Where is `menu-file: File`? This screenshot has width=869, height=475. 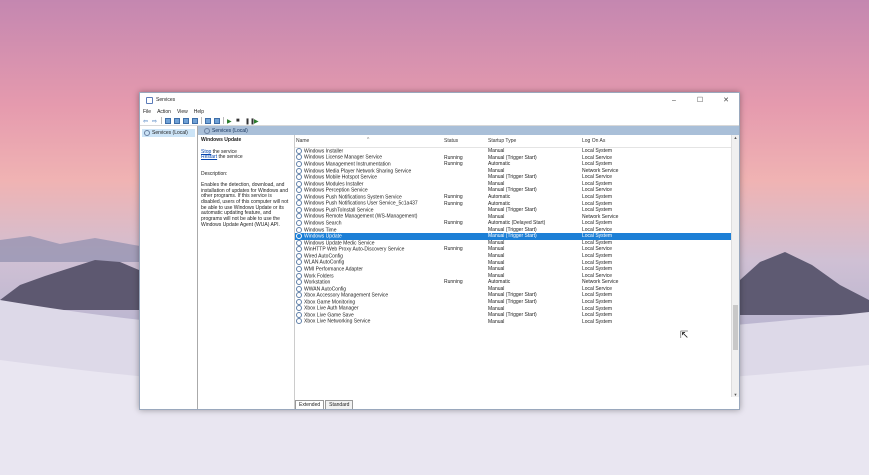
menu-file: File is located at coordinates (147, 112).